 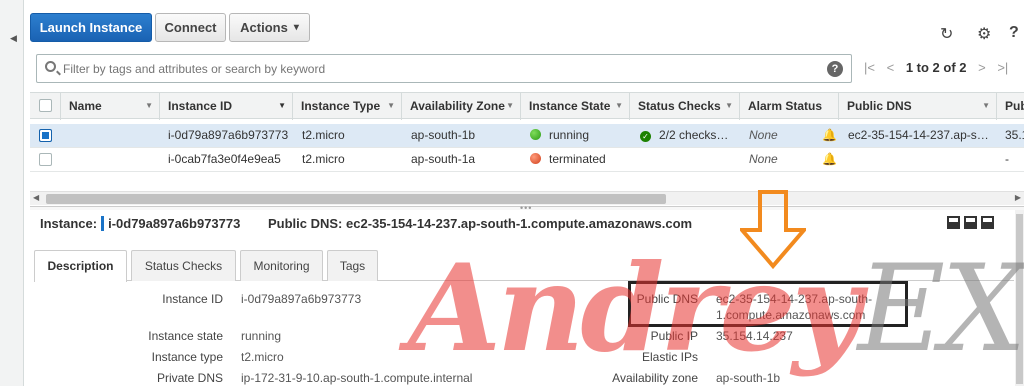 I want to click on column-alarm-status-label: Alarm Status, so click(x=785, y=106).